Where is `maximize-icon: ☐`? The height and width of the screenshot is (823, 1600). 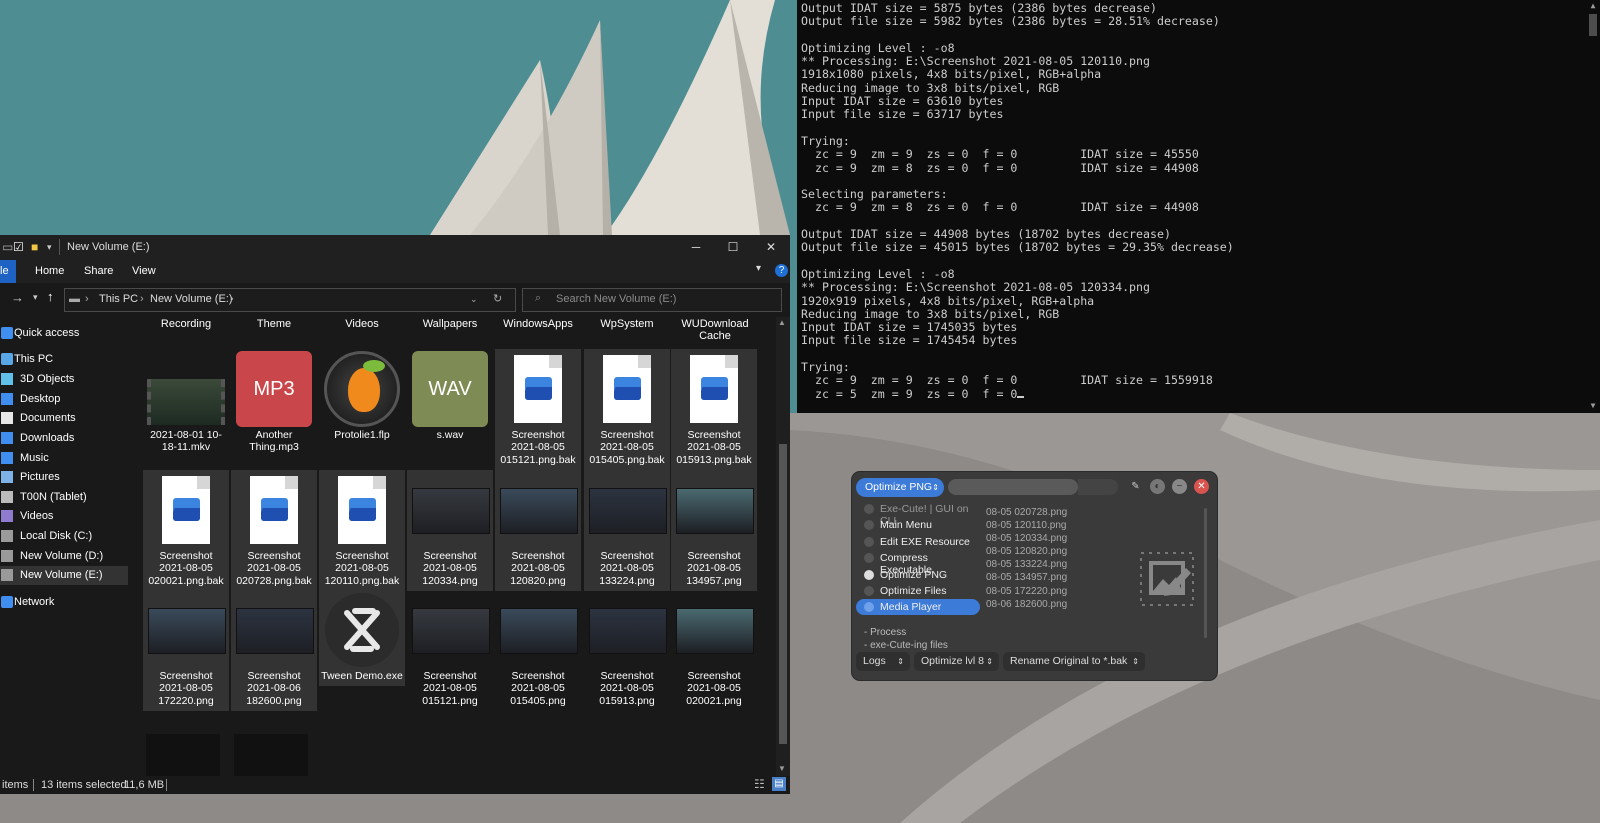 maximize-icon: ☐ is located at coordinates (733, 247).